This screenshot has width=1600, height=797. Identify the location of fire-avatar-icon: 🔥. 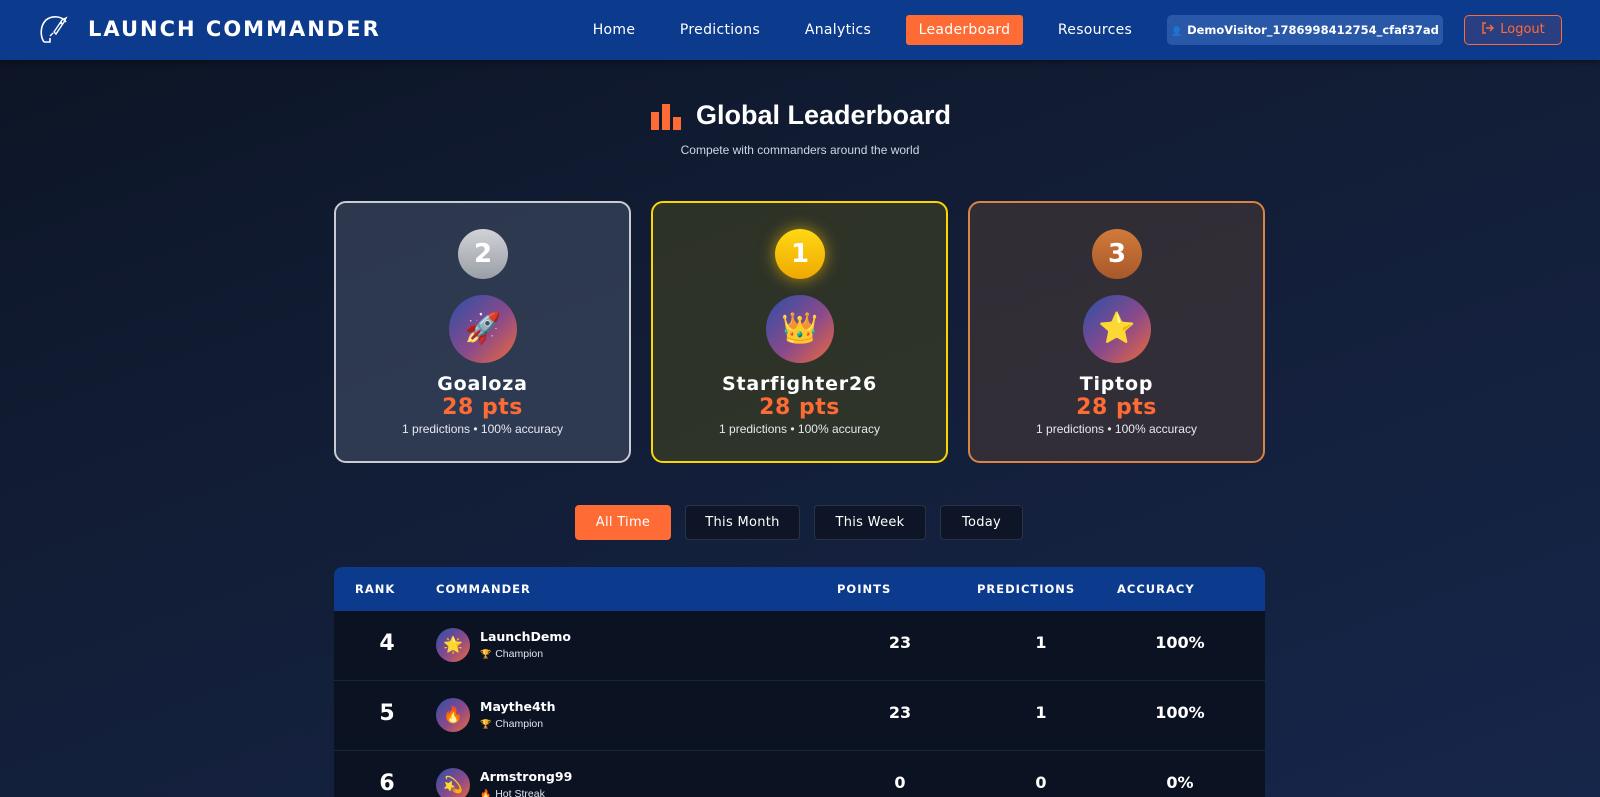
(453, 715).